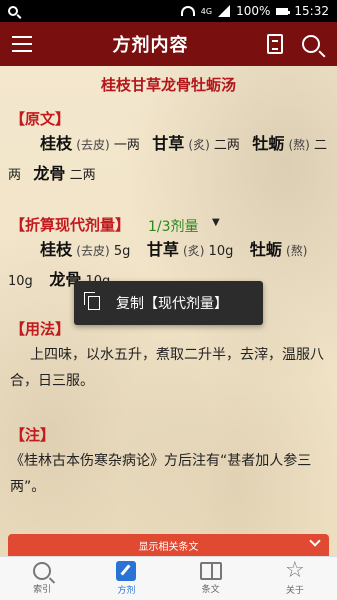  What do you see at coordinates (210, 571) in the screenshot?
I see `book-icon` at bounding box center [210, 571].